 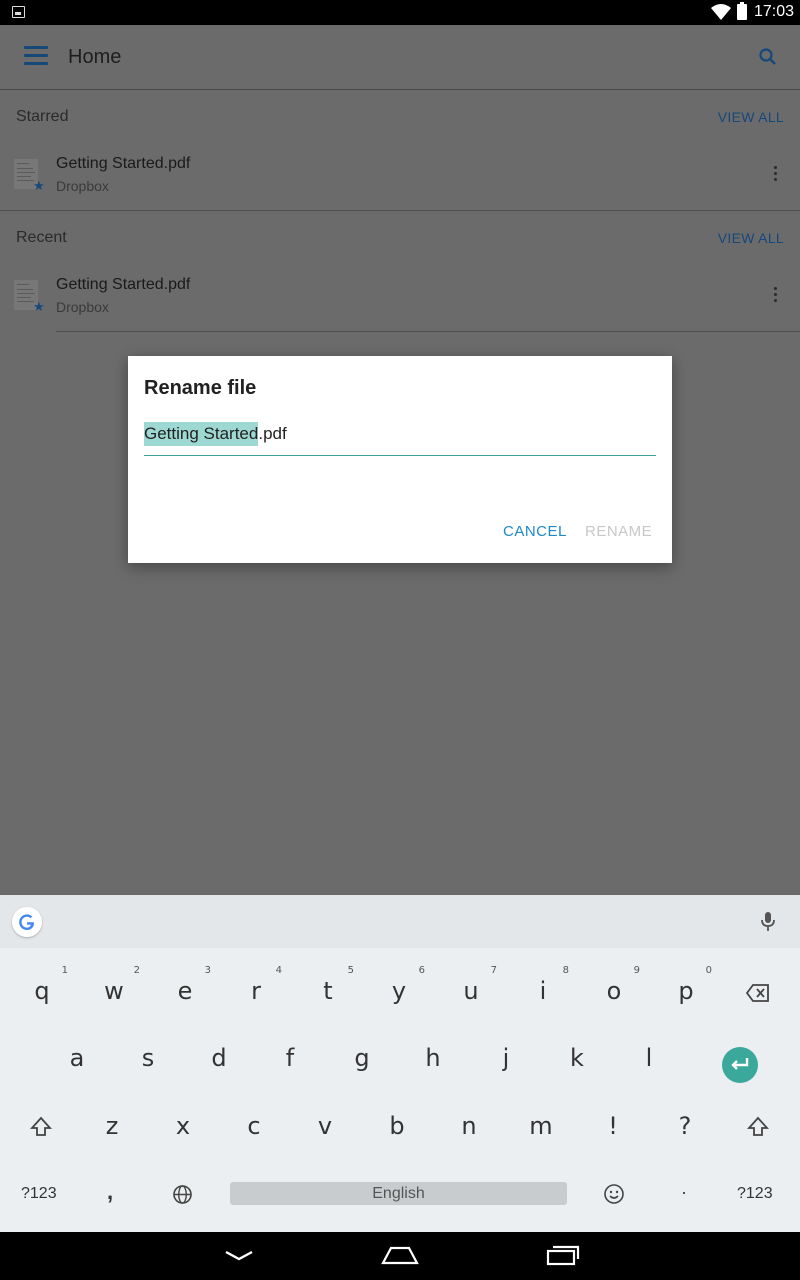 What do you see at coordinates (400, 1255) in the screenshot?
I see `home-icon` at bounding box center [400, 1255].